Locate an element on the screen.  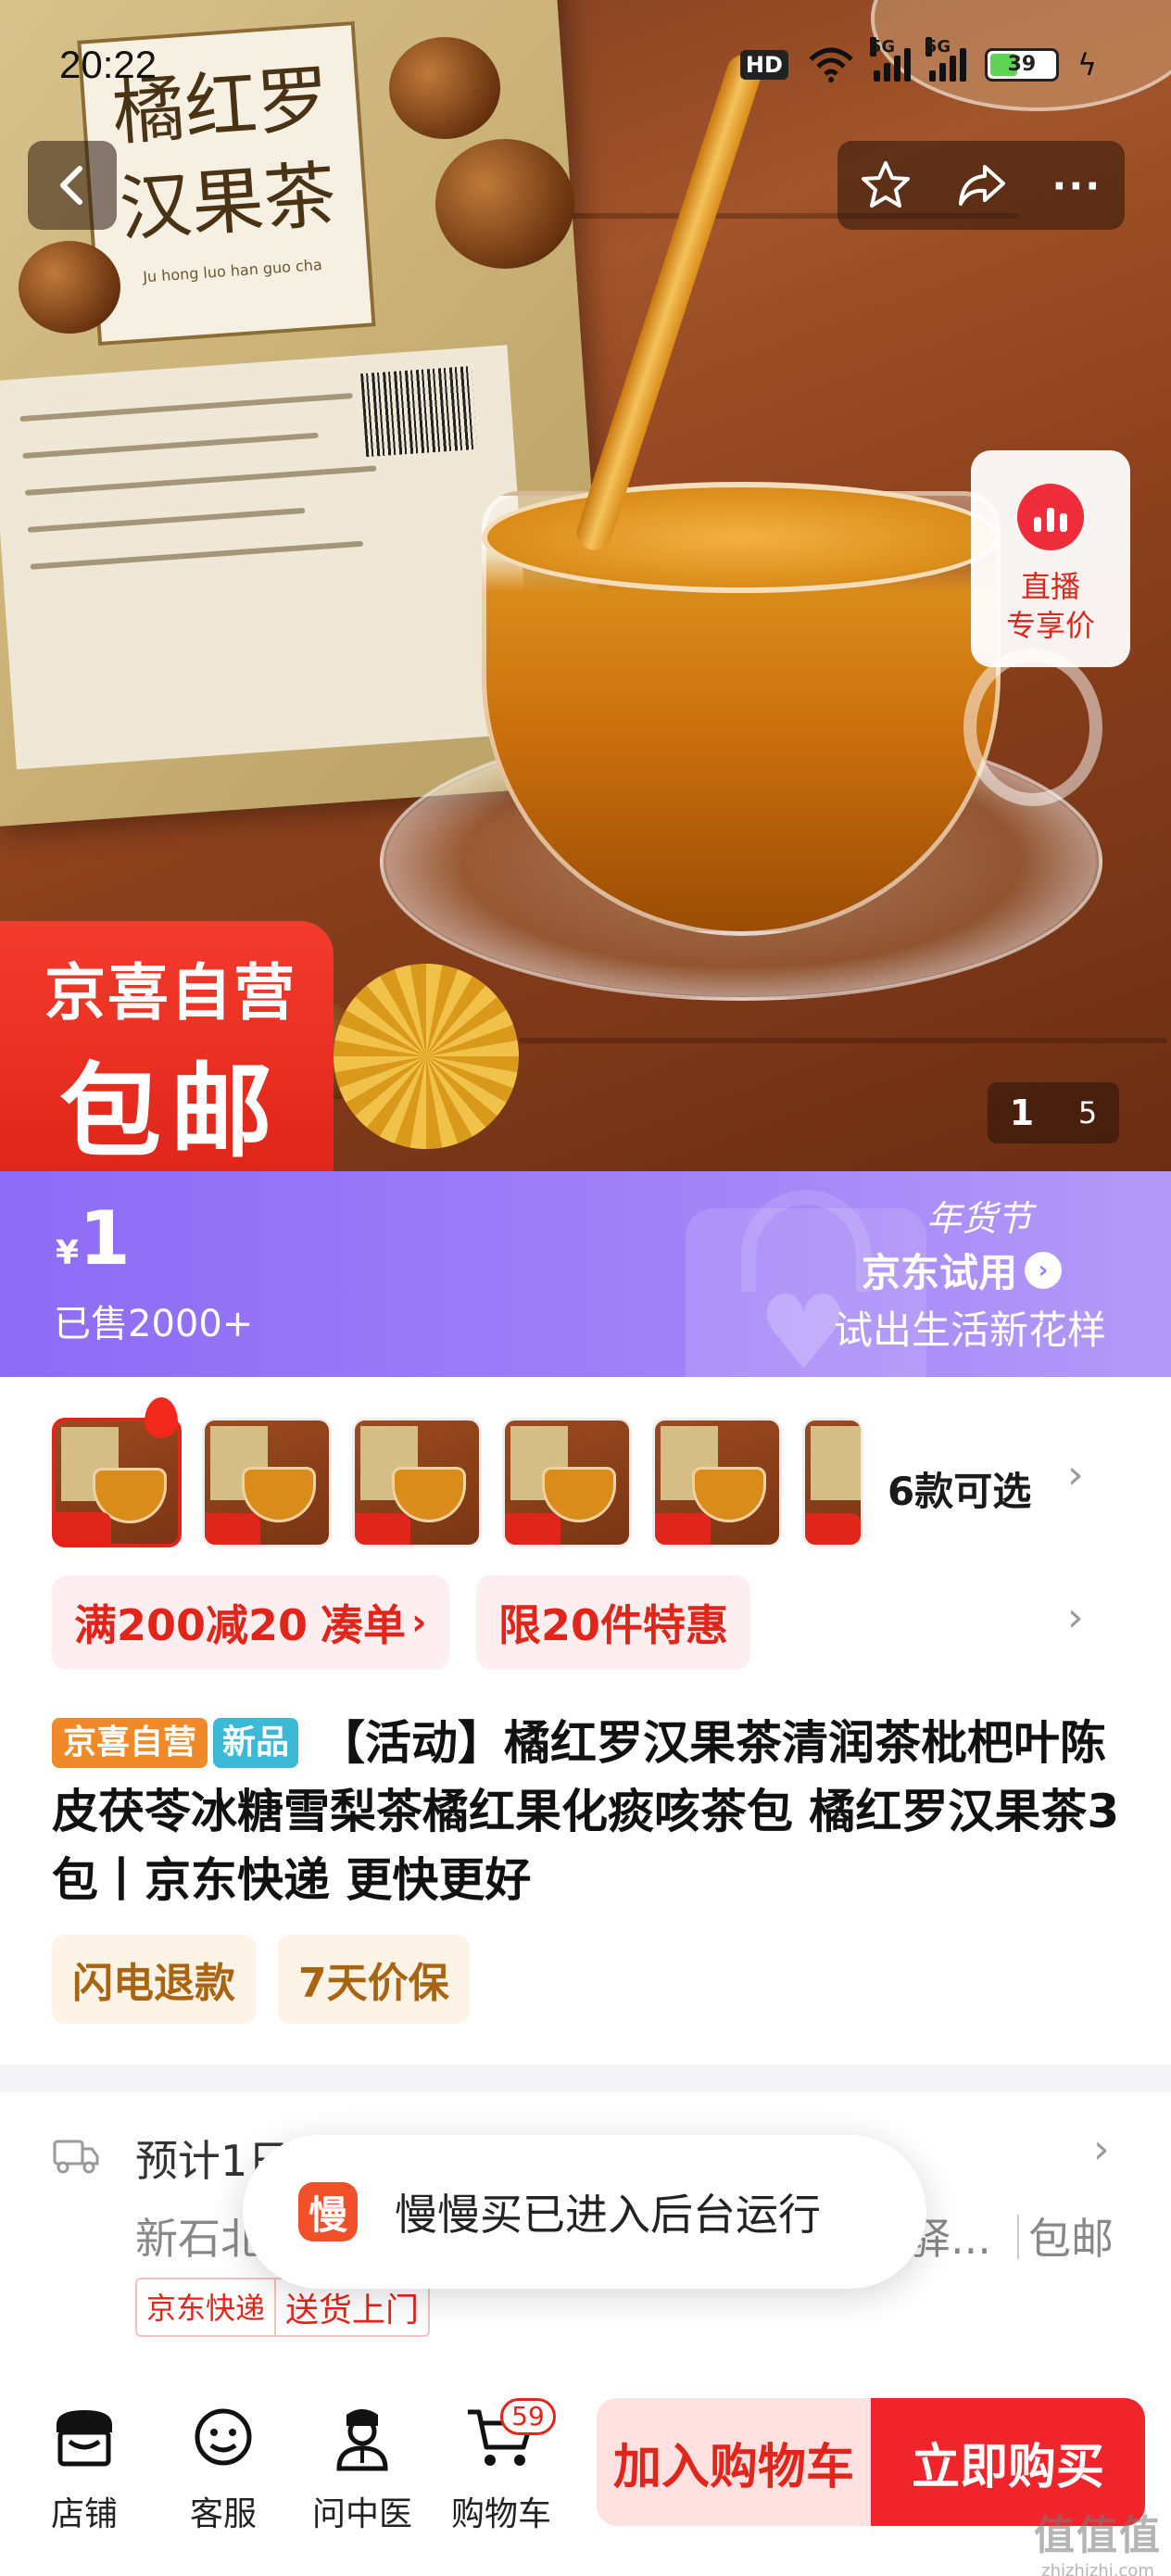
free-shipping-label: 包邮 is located at coordinates (171, 1112).